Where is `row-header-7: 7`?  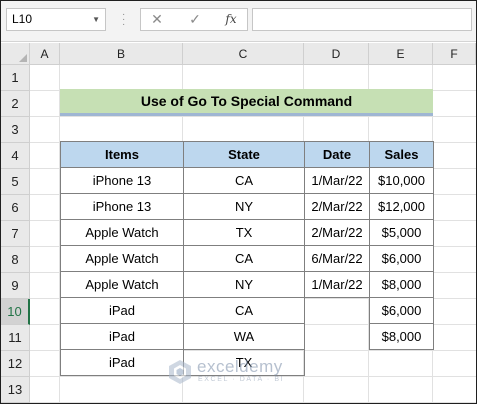 row-header-7: 7 is located at coordinates (15, 234).